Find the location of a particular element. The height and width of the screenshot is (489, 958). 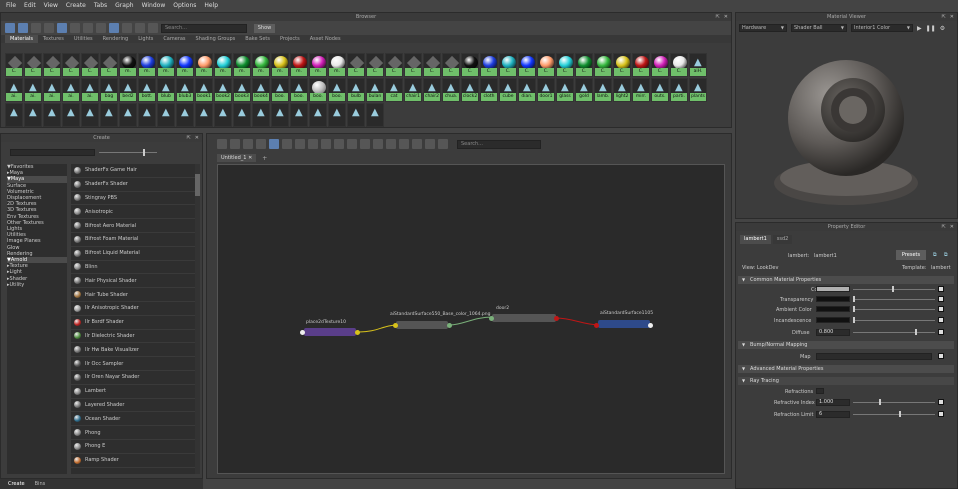

node-list-item: Ilr Bsrdf Shader is located at coordinates (134, 323).